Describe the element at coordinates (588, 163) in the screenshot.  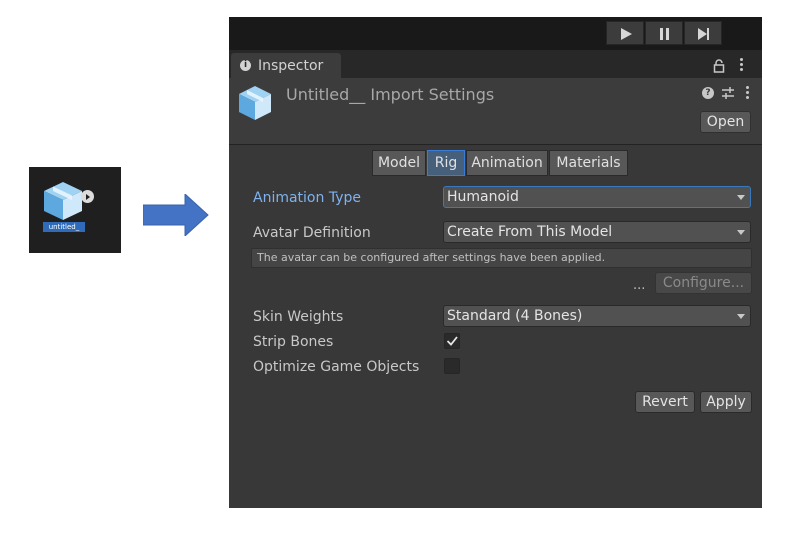
I see `tab-materials: Materials` at that location.